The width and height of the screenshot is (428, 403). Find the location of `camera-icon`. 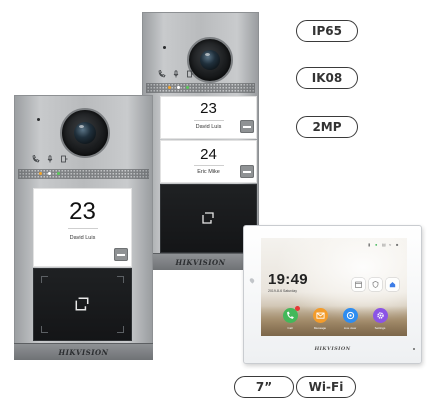

camera-icon is located at coordinates (85, 133).